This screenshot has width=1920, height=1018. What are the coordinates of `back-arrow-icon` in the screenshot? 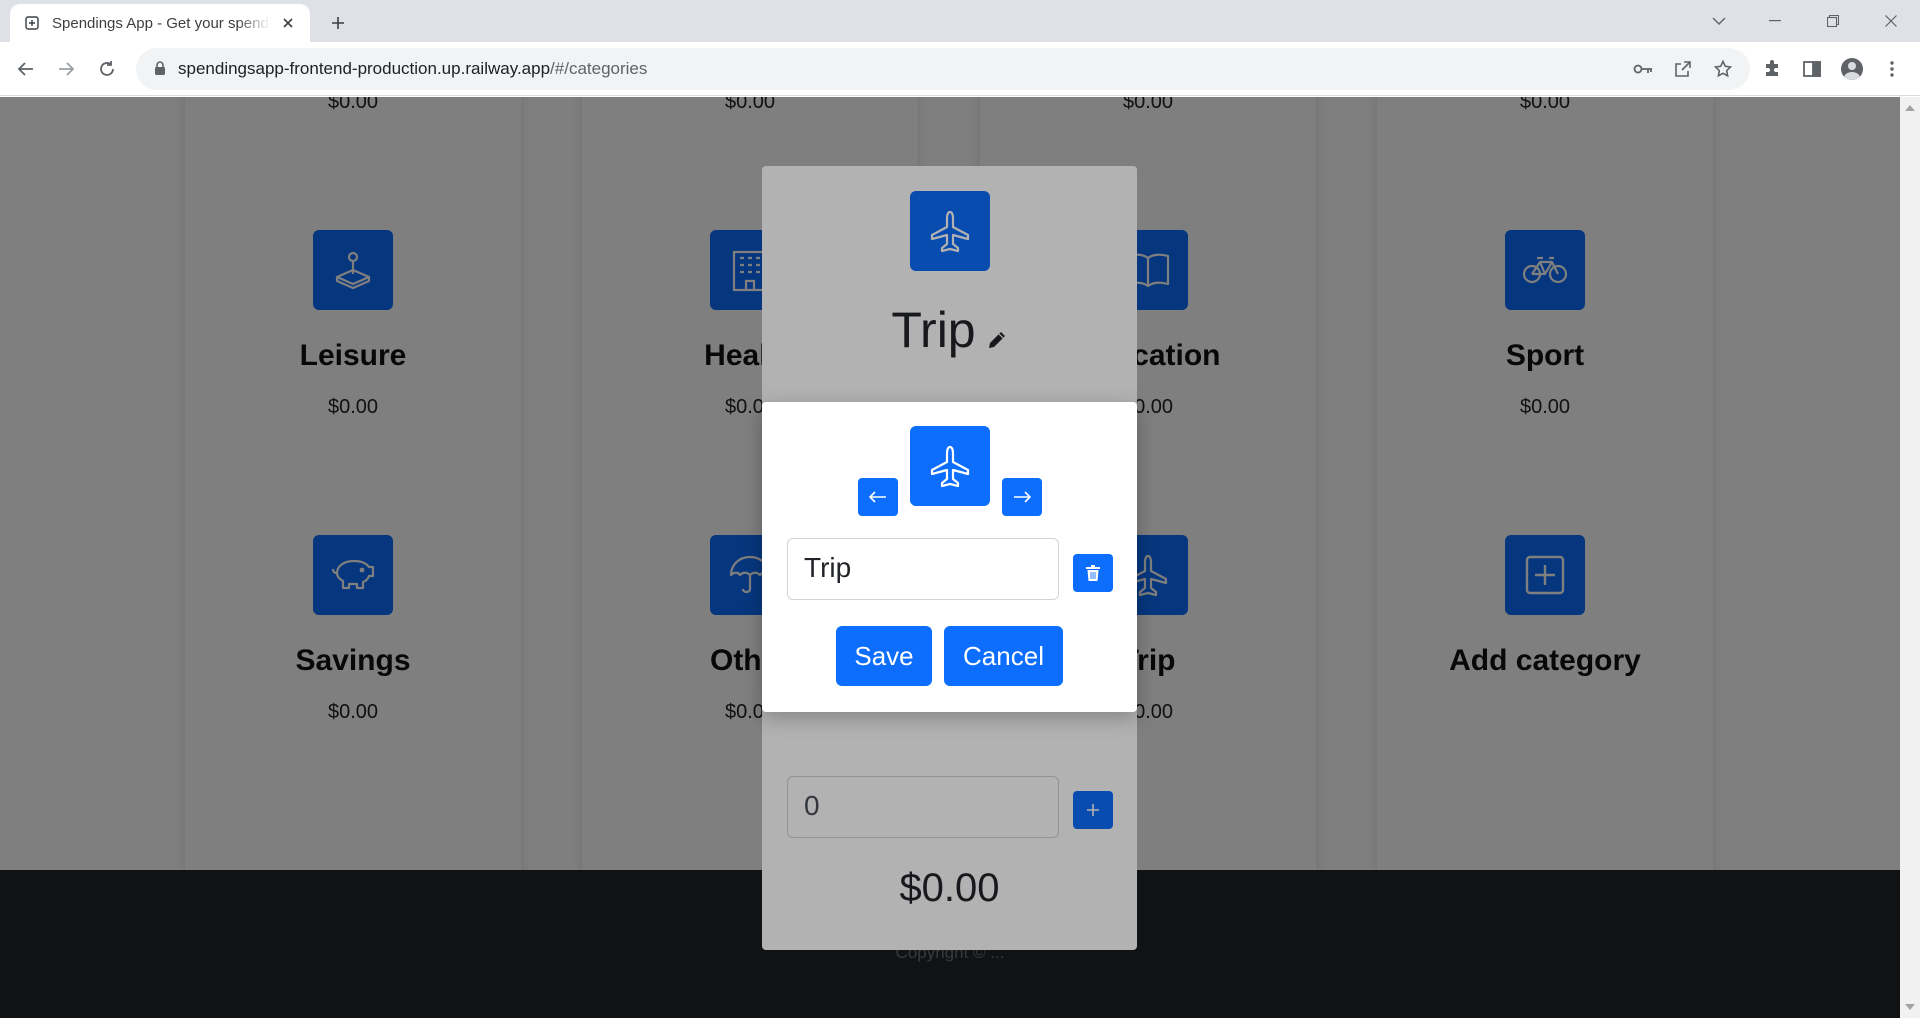 It's located at (26, 69).